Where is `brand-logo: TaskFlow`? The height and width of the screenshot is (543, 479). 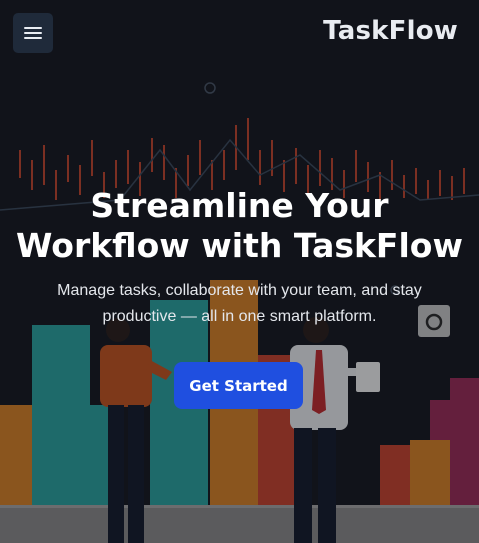
brand-logo: TaskFlow is located at coordinates (390, 31).